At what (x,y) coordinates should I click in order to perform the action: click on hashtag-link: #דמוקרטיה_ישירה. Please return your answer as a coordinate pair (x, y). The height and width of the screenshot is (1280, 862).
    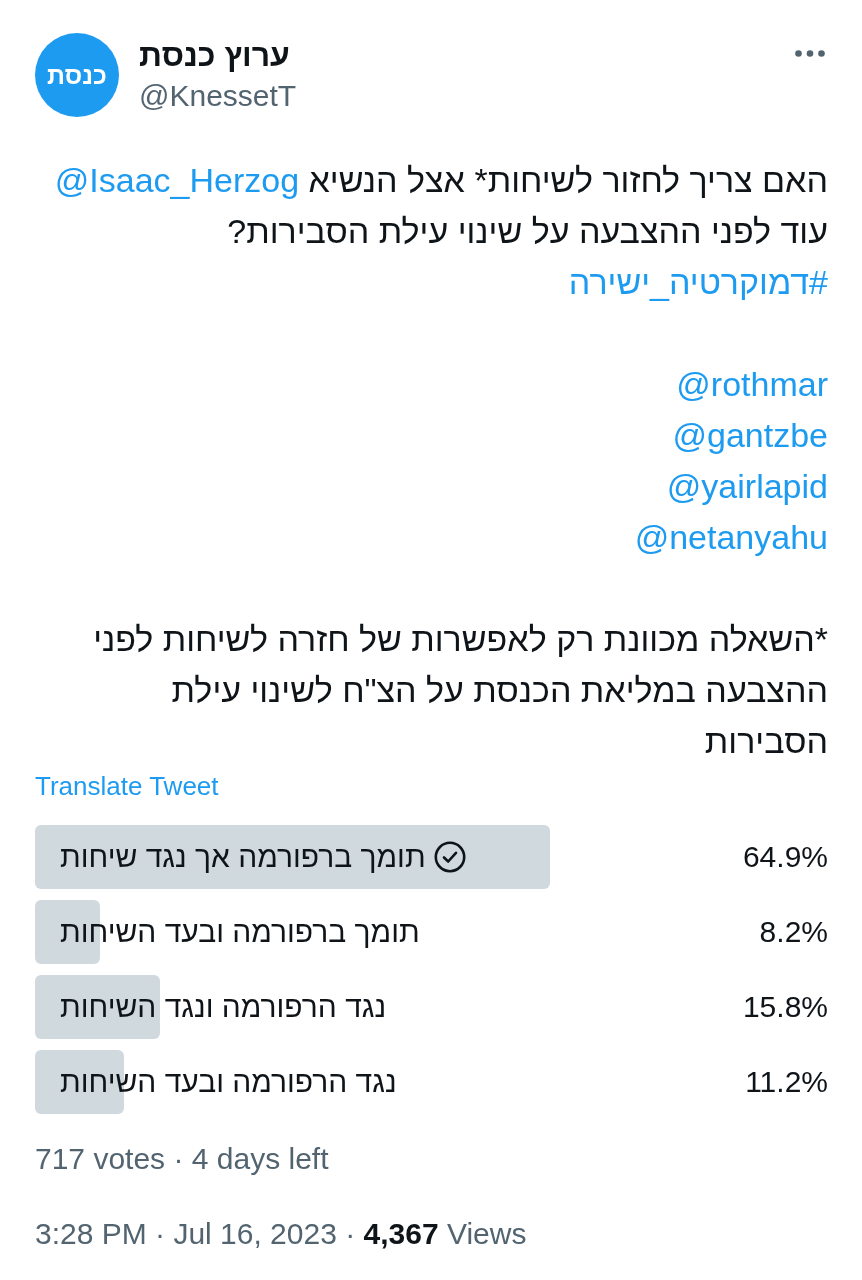
    Looking at the image, I should click on (698, 282).